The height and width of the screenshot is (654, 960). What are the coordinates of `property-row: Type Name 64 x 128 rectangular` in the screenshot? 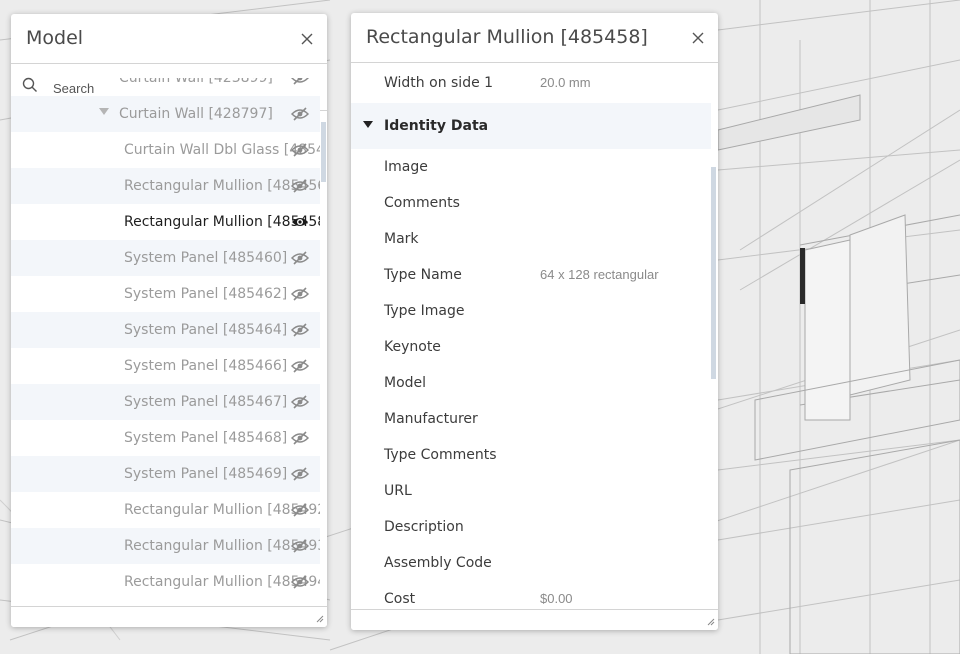 It's located at (531, 275).